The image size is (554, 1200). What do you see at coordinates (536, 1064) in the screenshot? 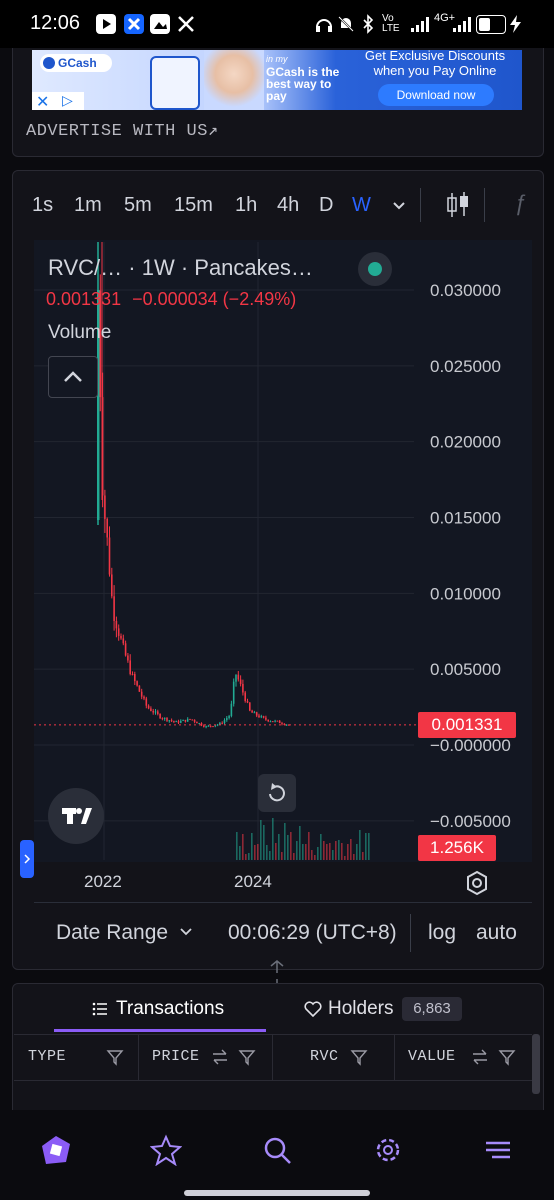
I see `table-scrollbar` at bounding box center [536, 1064].